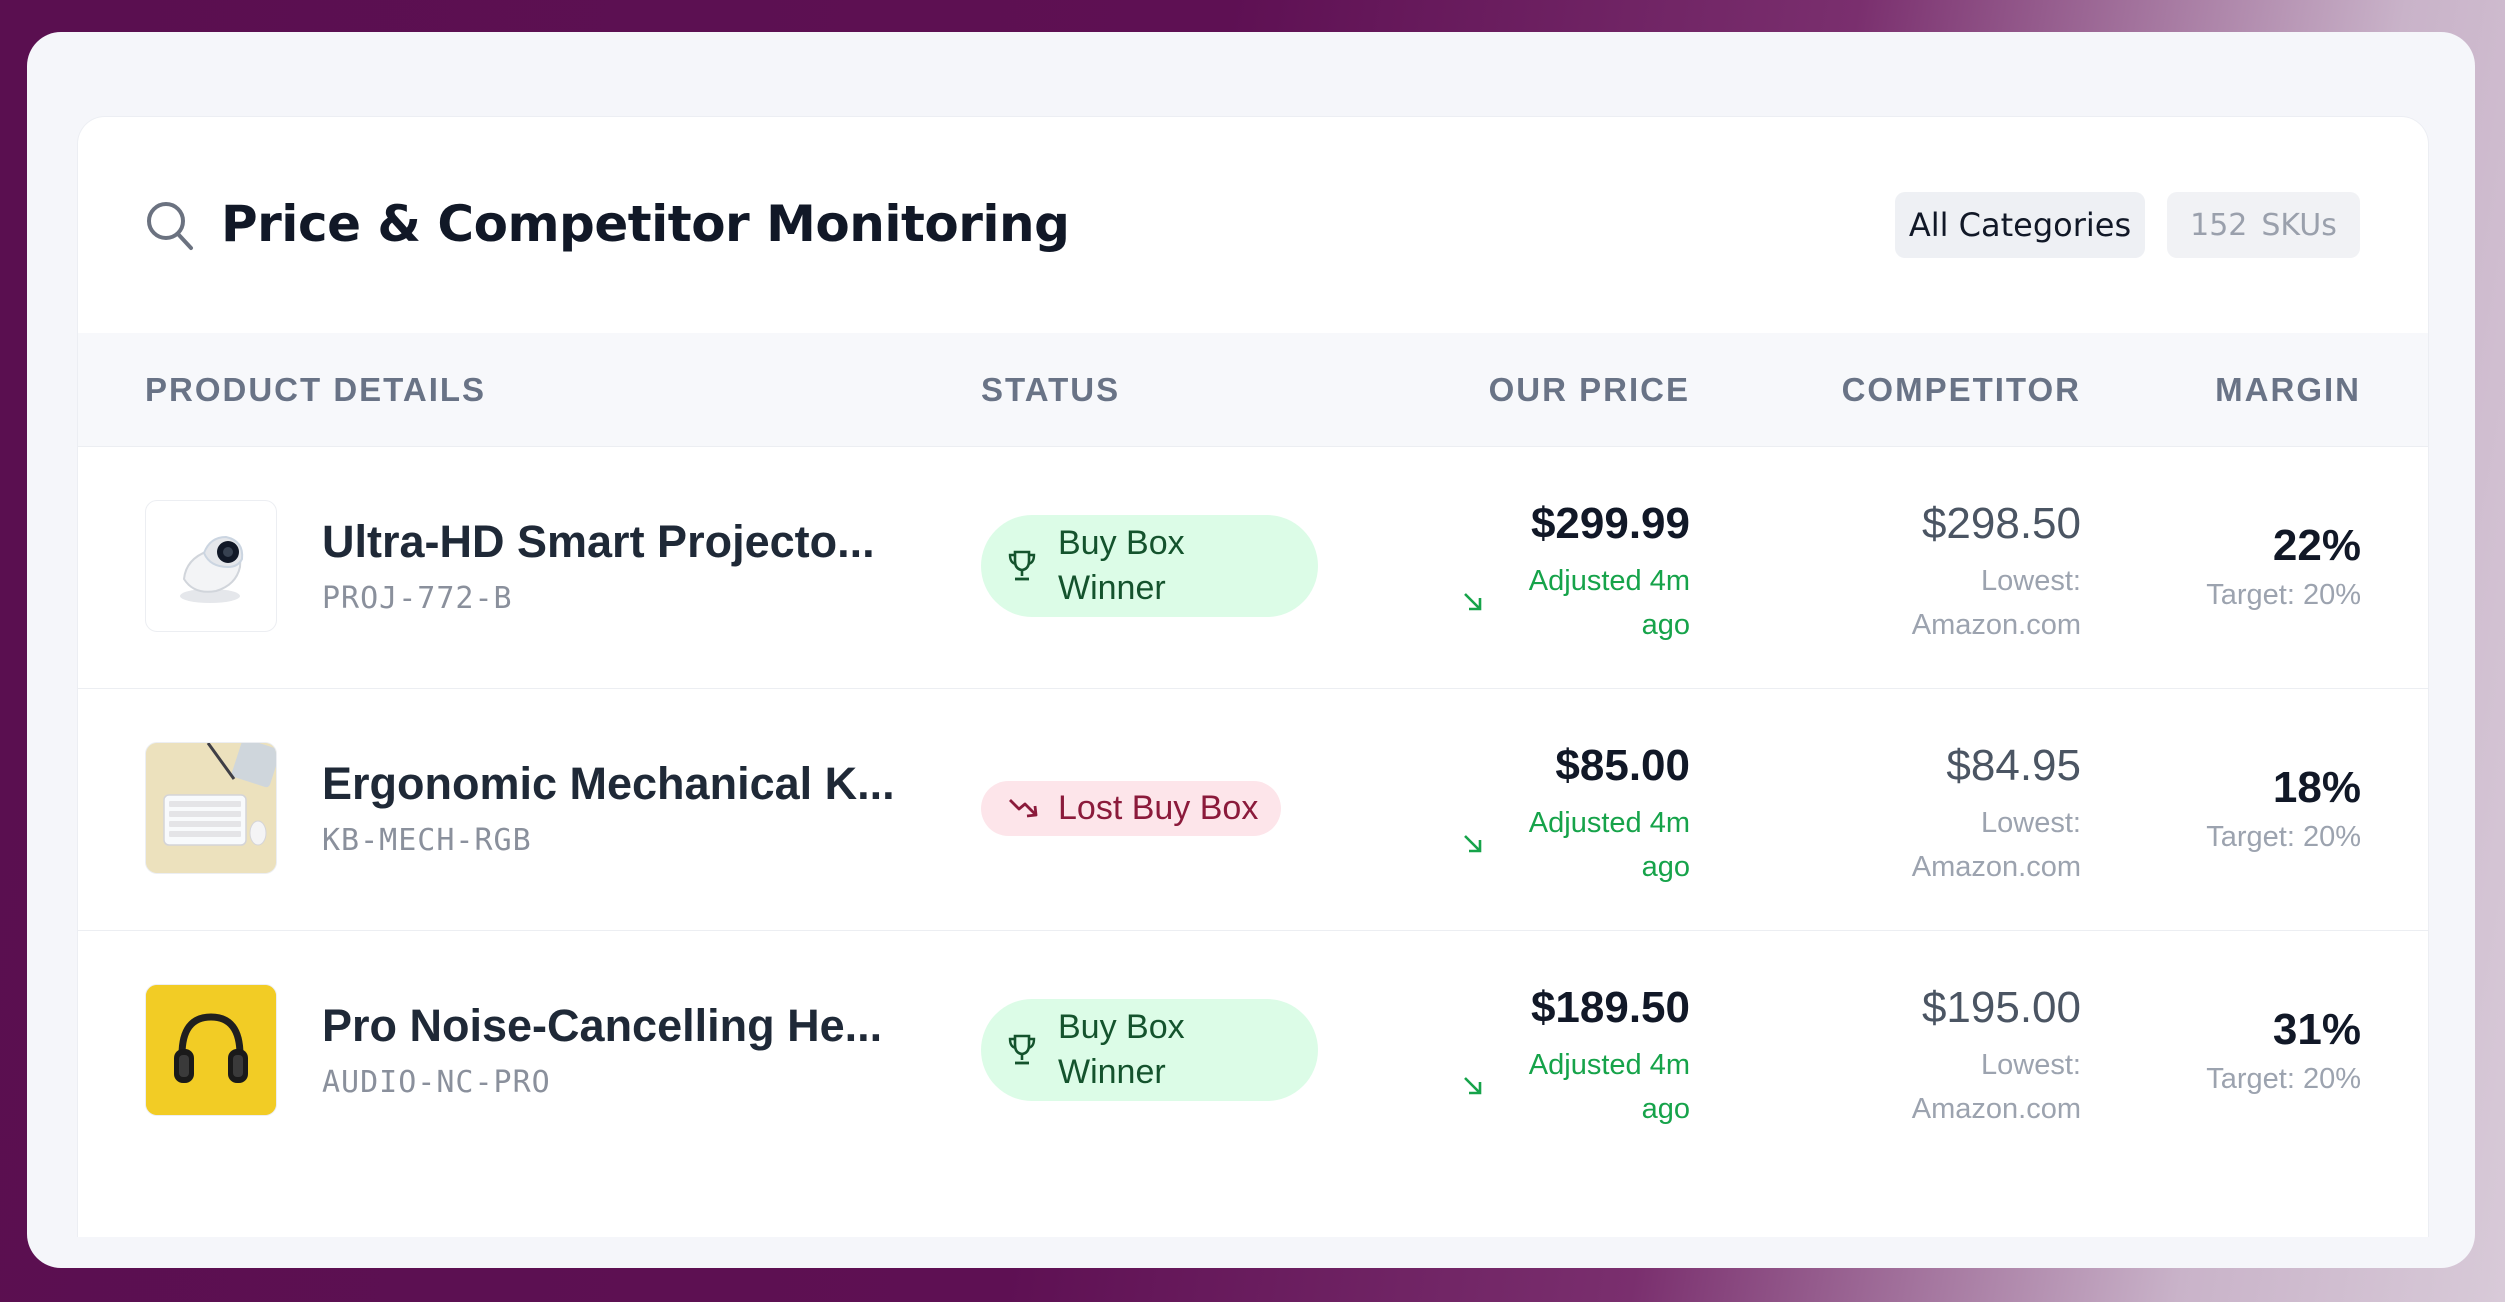 The width and height of the screenshot is (2505, 1302). What do you see at coordinates (1158, 808) in the screenshot?
I see `status-label: Lost Buy Box` at bounding box center [1158, 808].